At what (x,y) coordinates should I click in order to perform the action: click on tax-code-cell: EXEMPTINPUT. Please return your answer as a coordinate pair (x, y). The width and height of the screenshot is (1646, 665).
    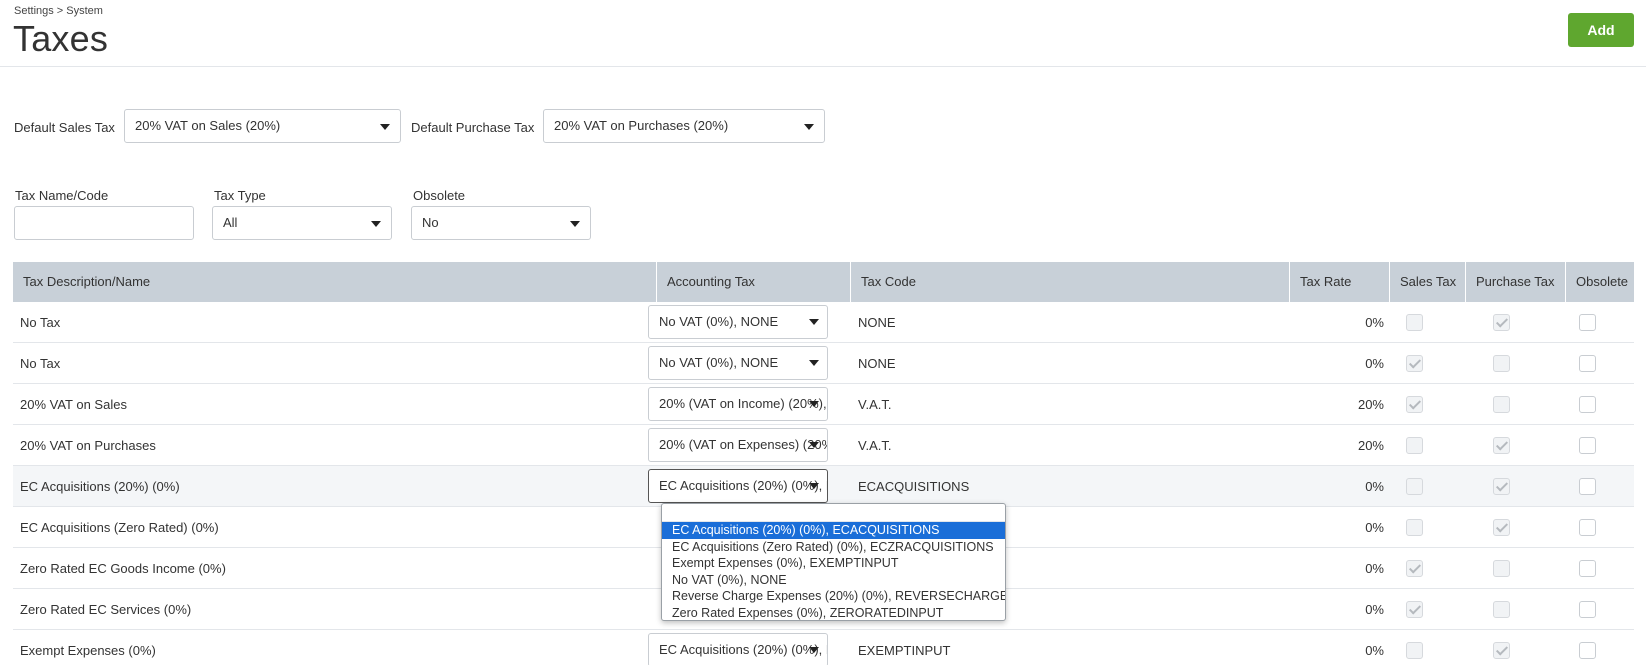
    Looking at the image, I should click on (904, 650).